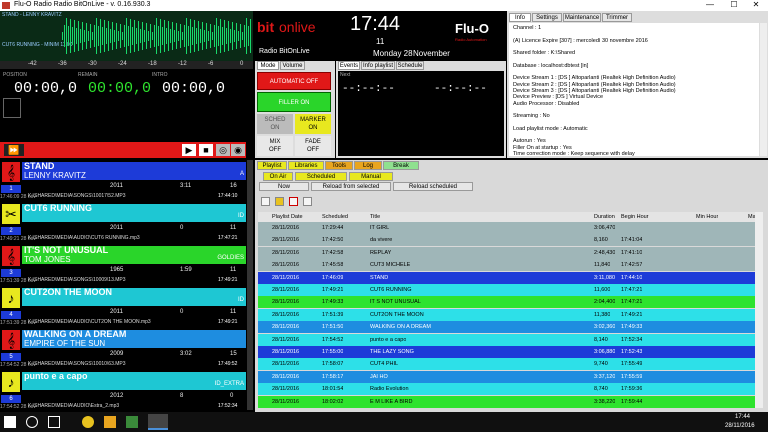 The image size is (768, 432). What do you see at coordinates (617, 17) in the screenshot?
I see `tab-trimmer: Trimmer` at bounding box center [617, 17].